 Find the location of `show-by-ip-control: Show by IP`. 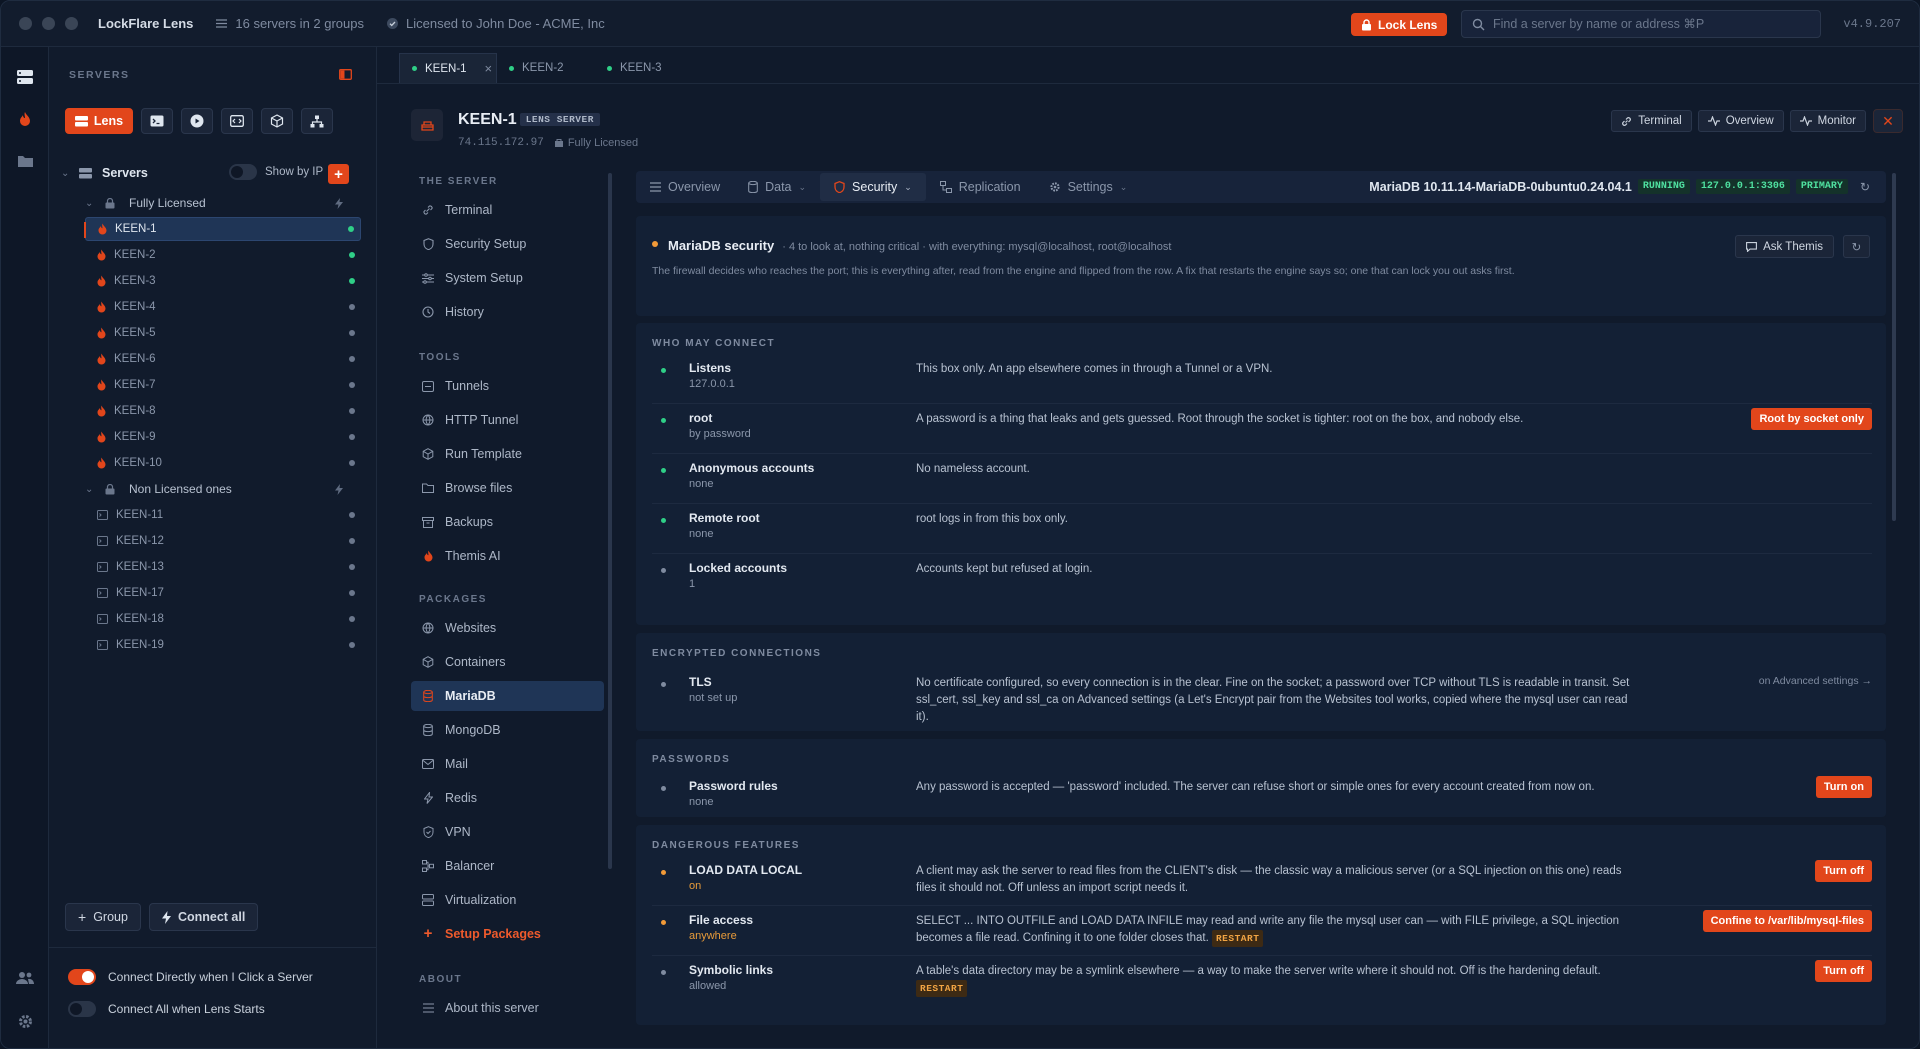

show-by-ip-control: Show by IP is located at coordinates (276, 172).